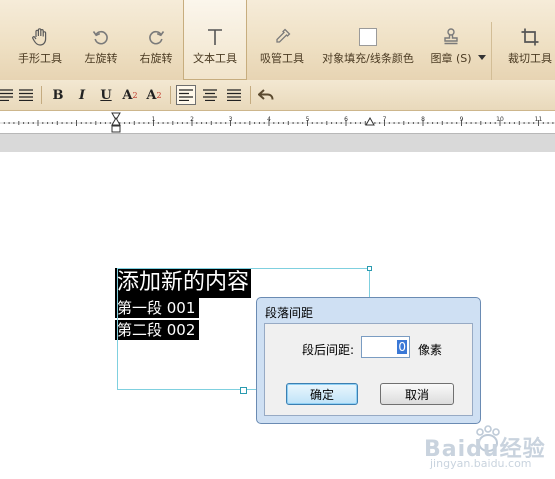  Describe the element at coordinates (215, 37) in the screenshot. I see `text-tool-icon` at that location.